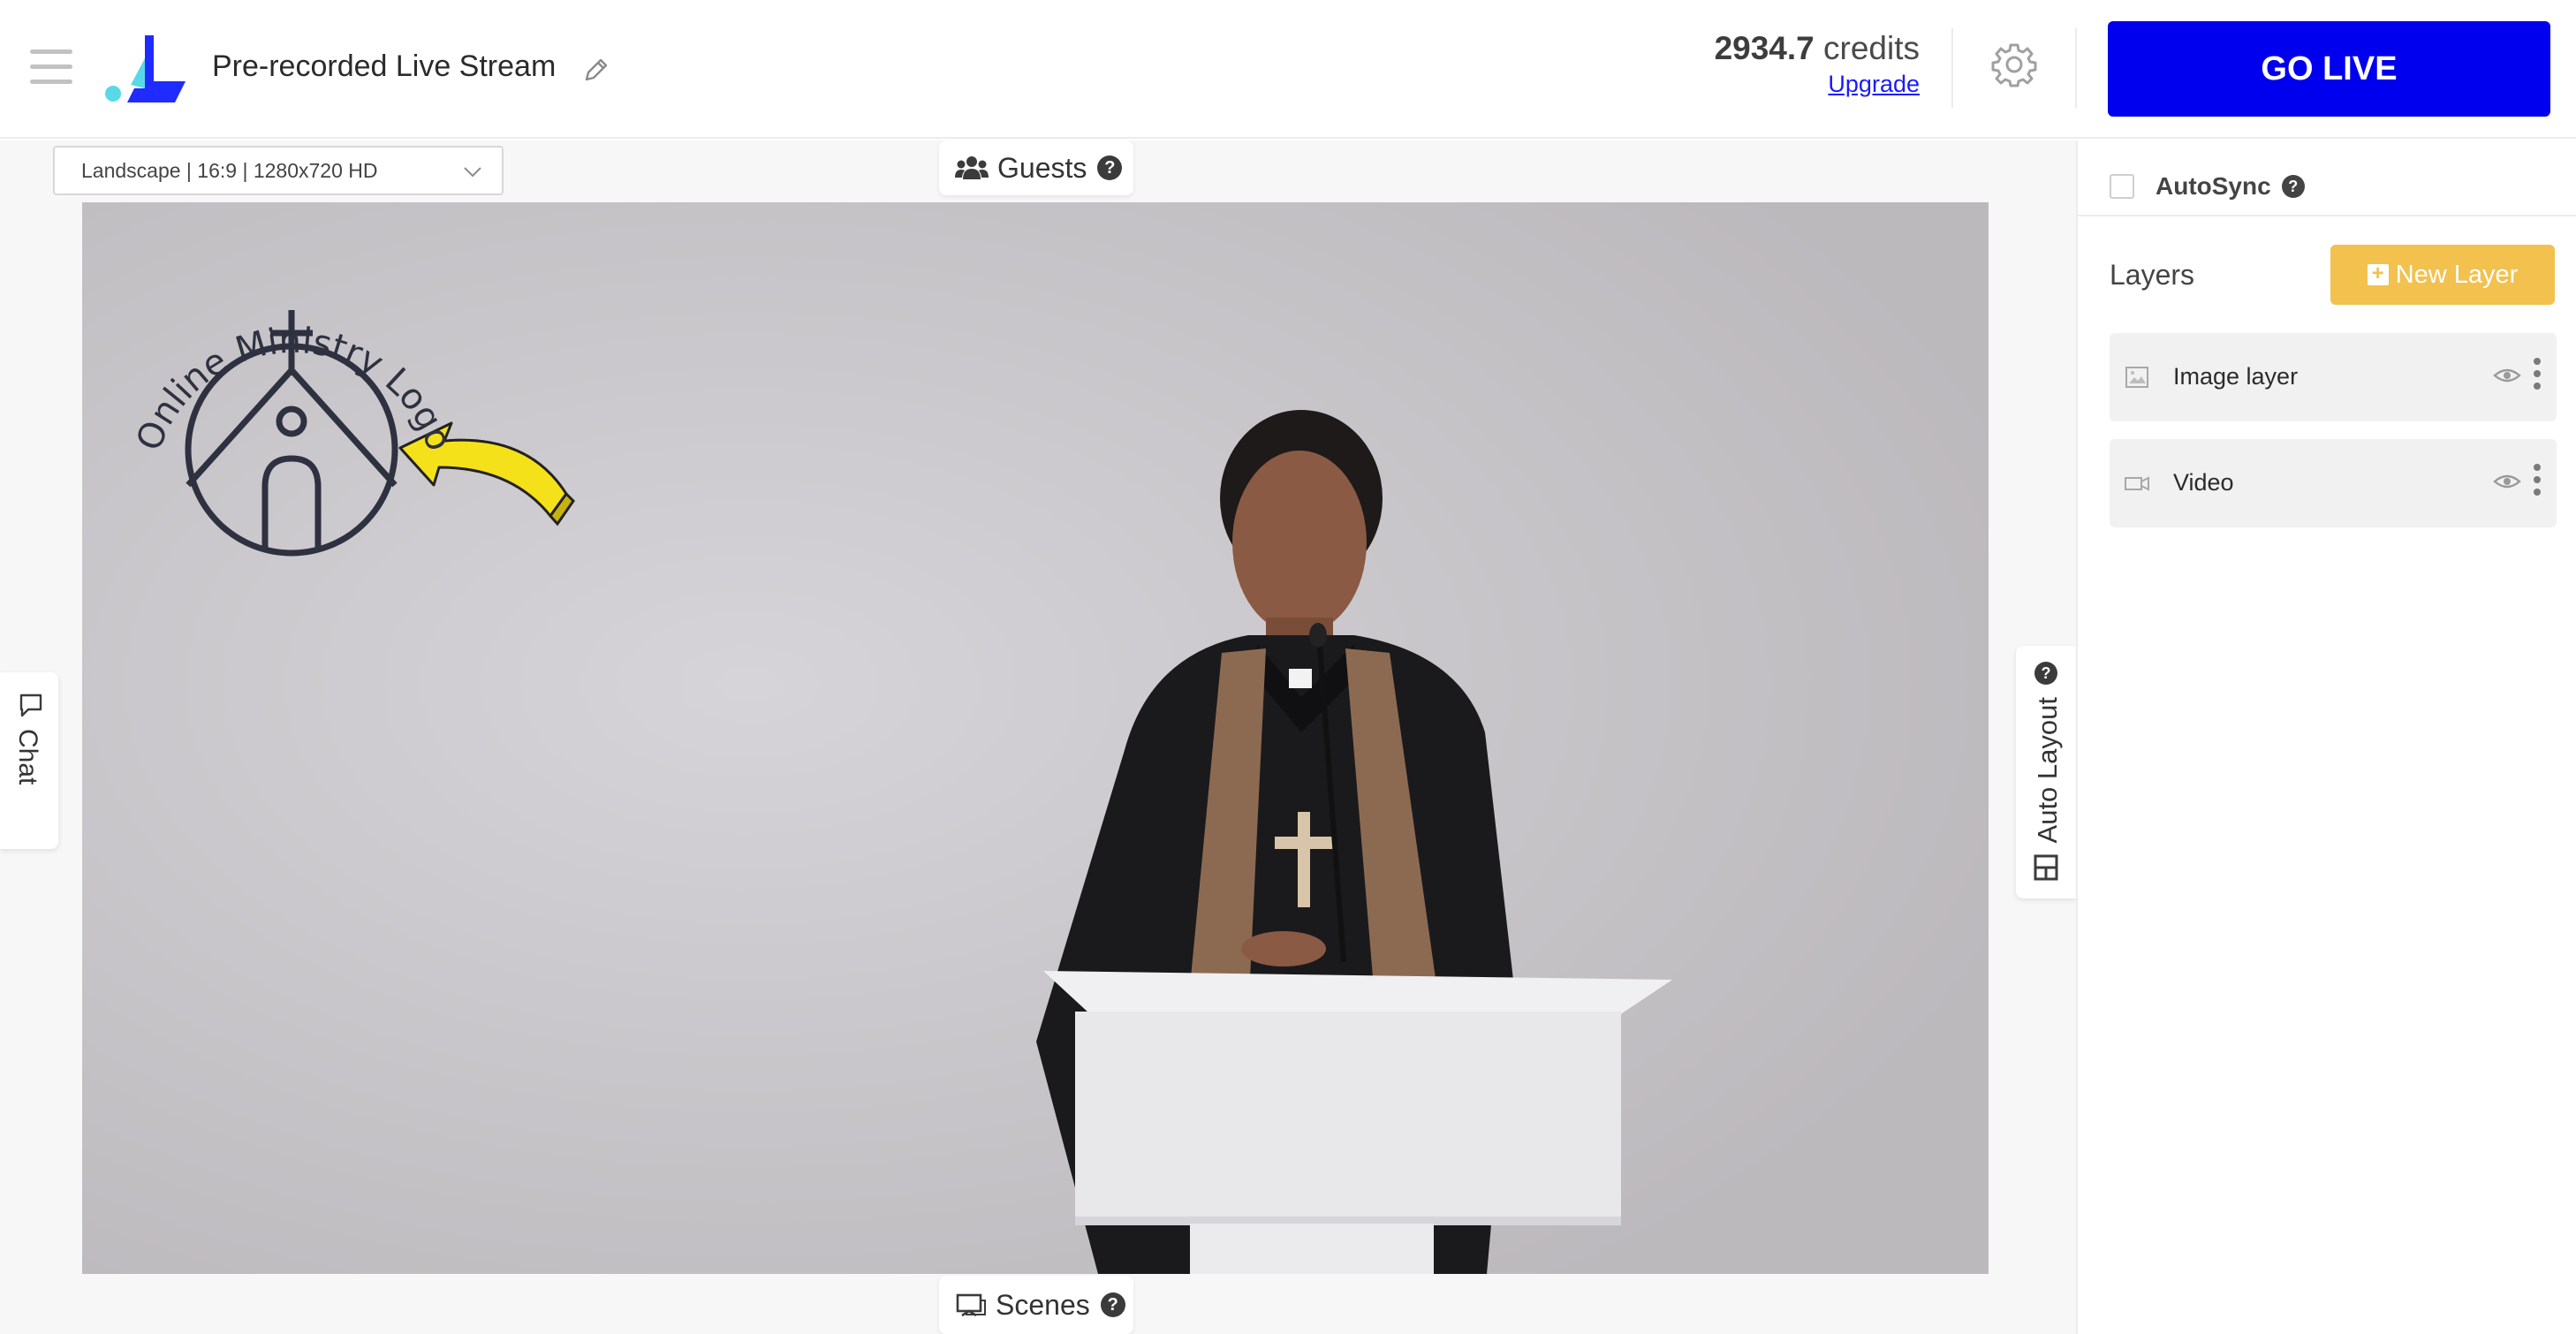 The width and height of the screenshot is (2576, 1334). What do you see at coordinates (28, 757) in the screenshot?
I see `chat-label: Chat` at bounding box center [28, 757].